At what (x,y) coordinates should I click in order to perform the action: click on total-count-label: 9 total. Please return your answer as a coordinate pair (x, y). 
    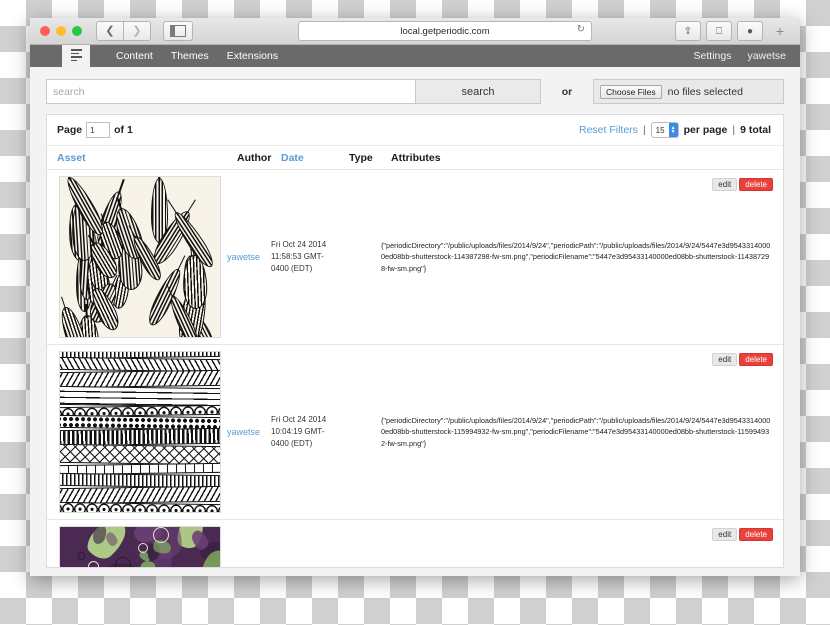
    Looking at the image, I should click on (755, 130).